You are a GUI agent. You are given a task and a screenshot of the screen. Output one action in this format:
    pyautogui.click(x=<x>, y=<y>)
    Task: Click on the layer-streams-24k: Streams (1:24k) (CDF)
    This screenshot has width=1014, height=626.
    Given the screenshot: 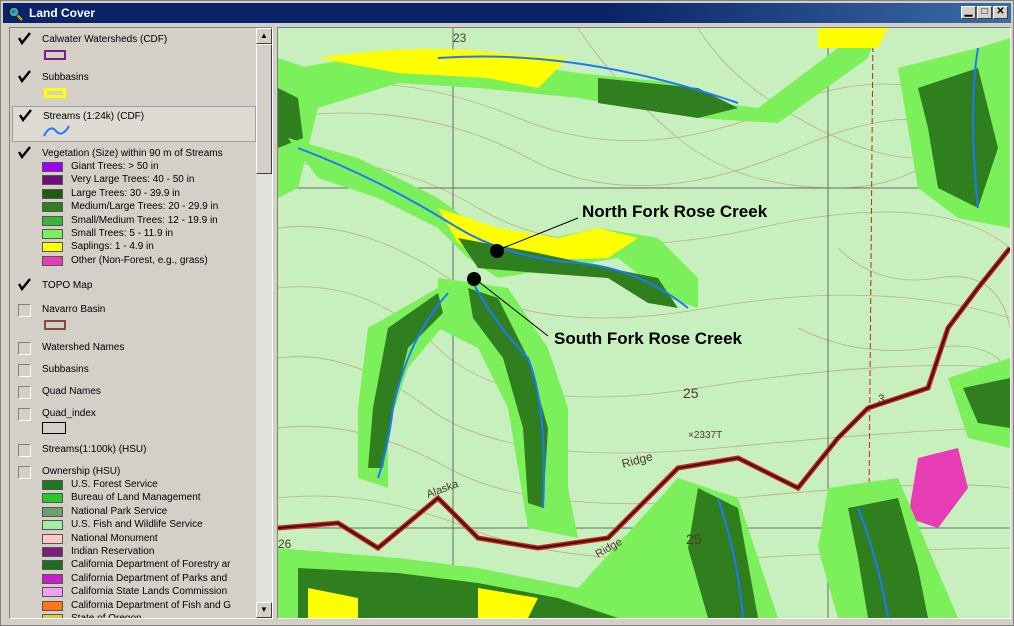 What is the action you would take?
    pyautogui.click(x=134, y=124)
    